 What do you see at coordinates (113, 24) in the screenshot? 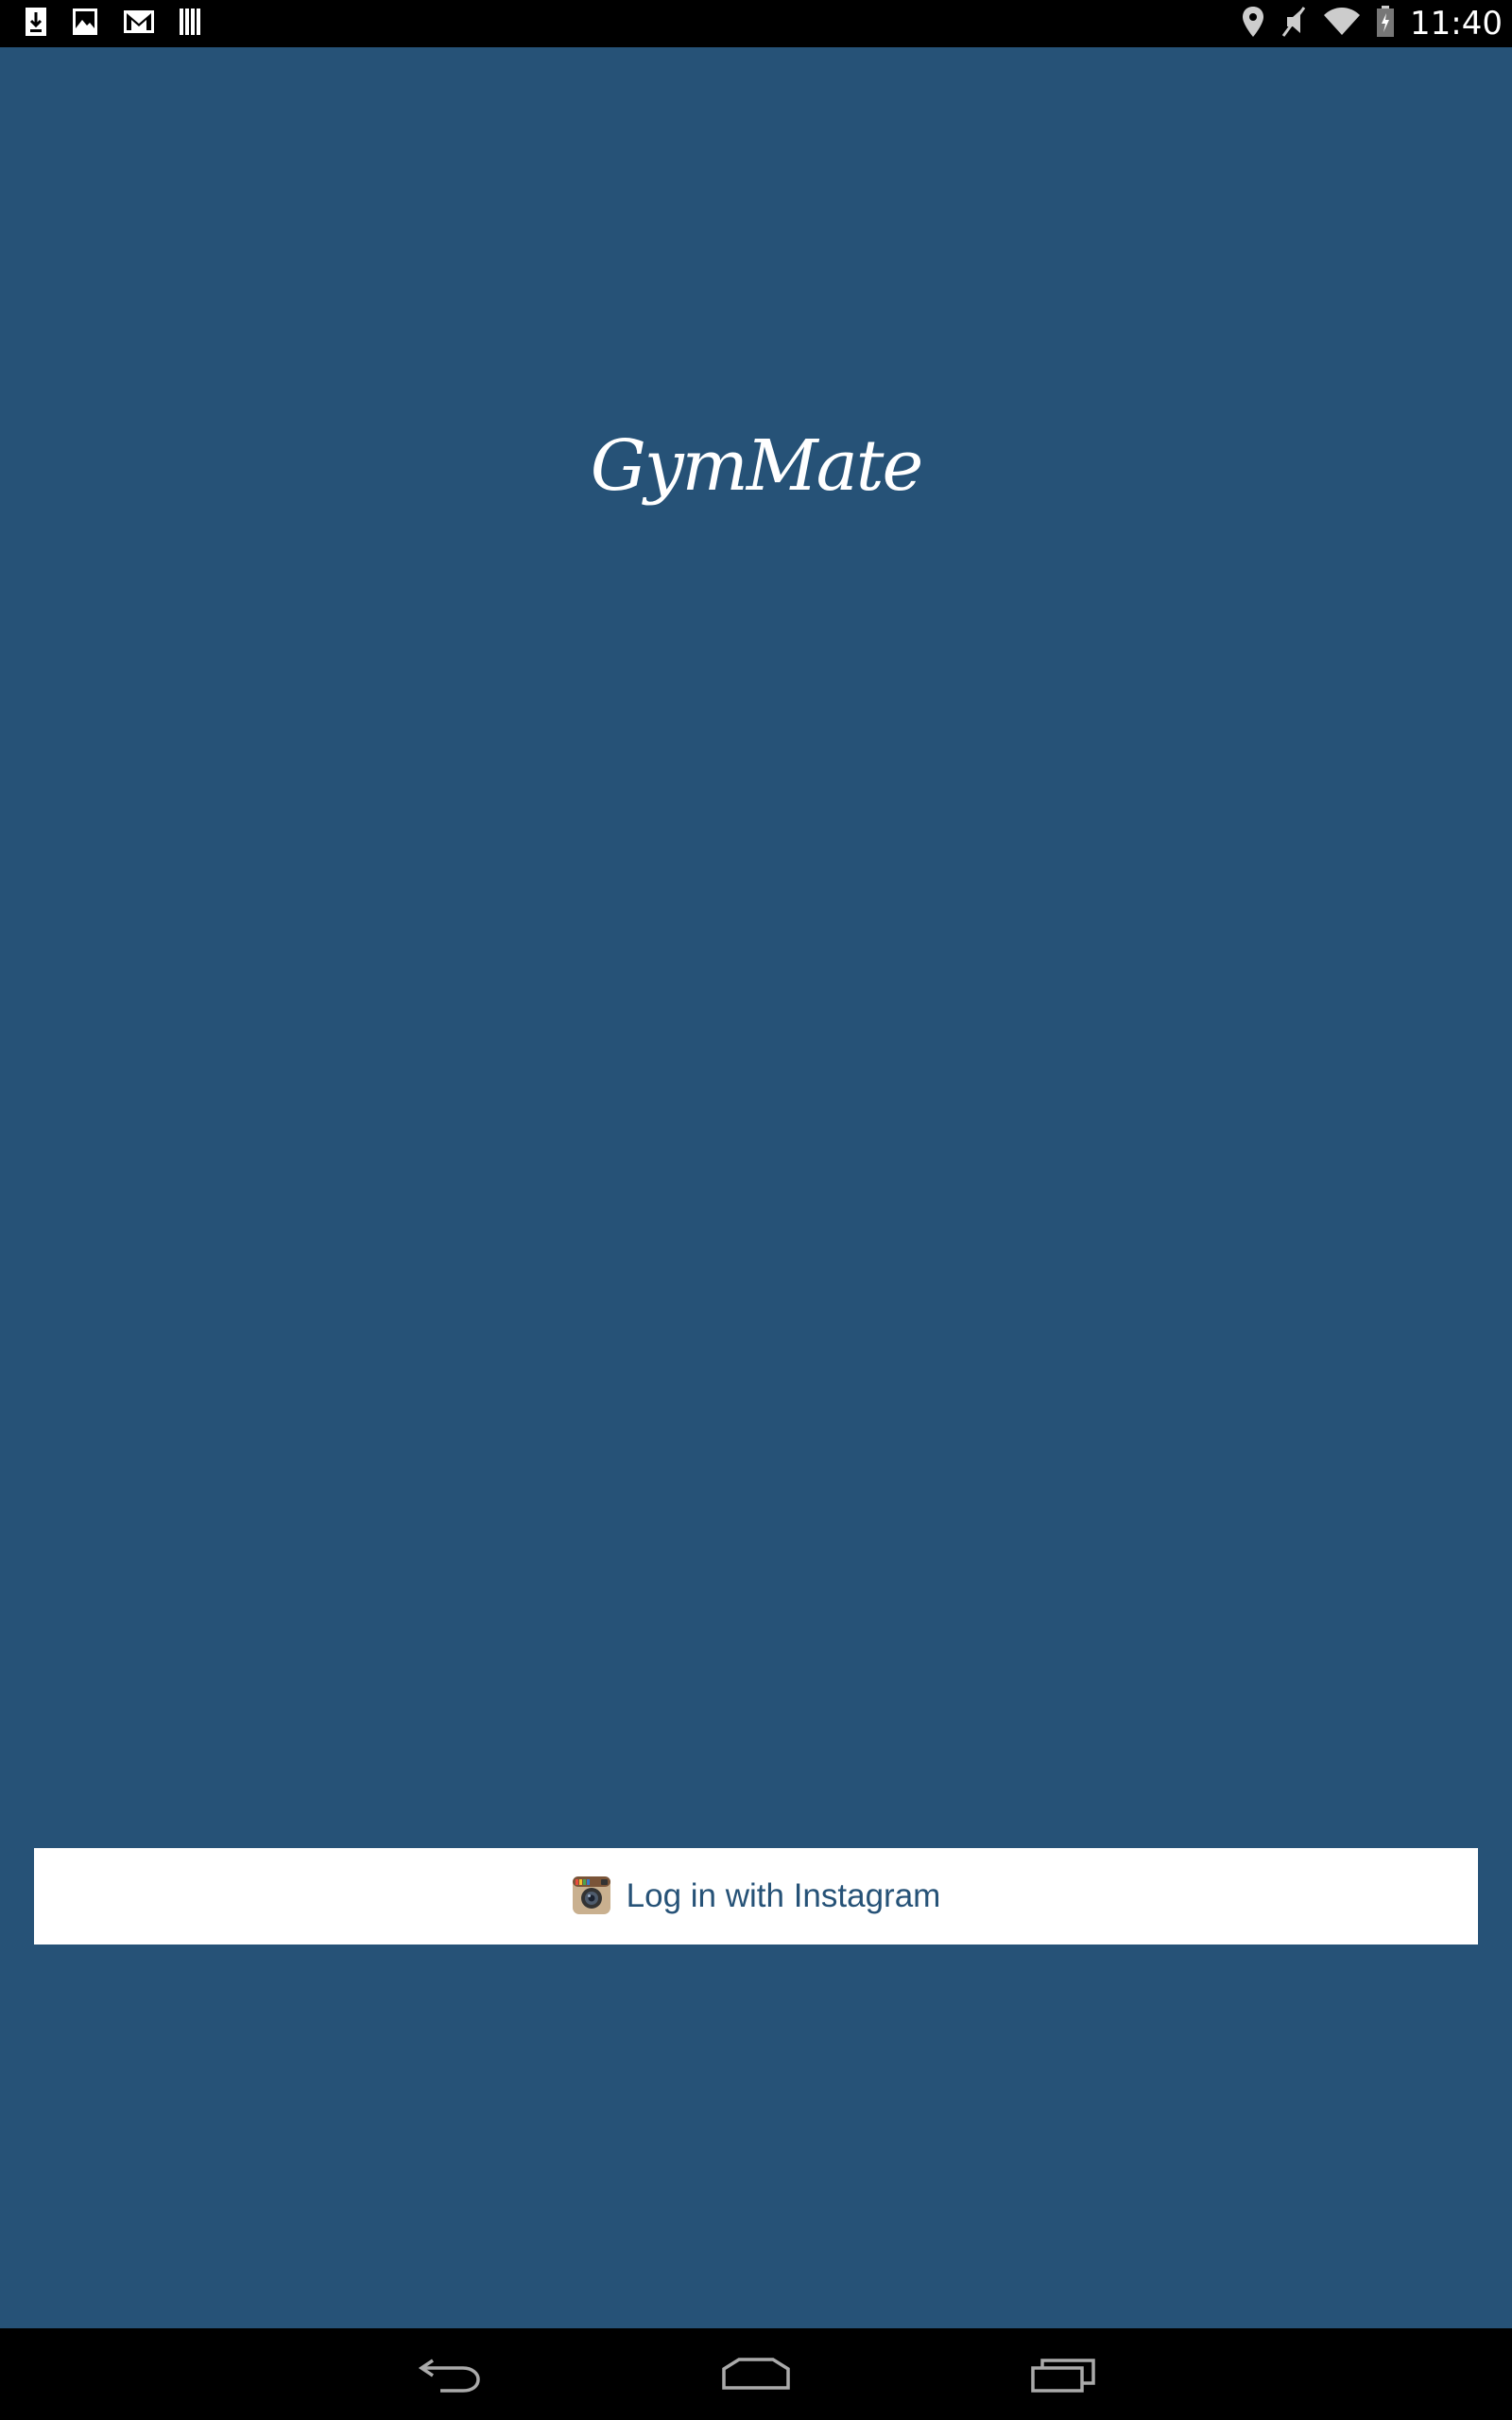
I see `status-bar-notifications` at bounding box center [113, 24].